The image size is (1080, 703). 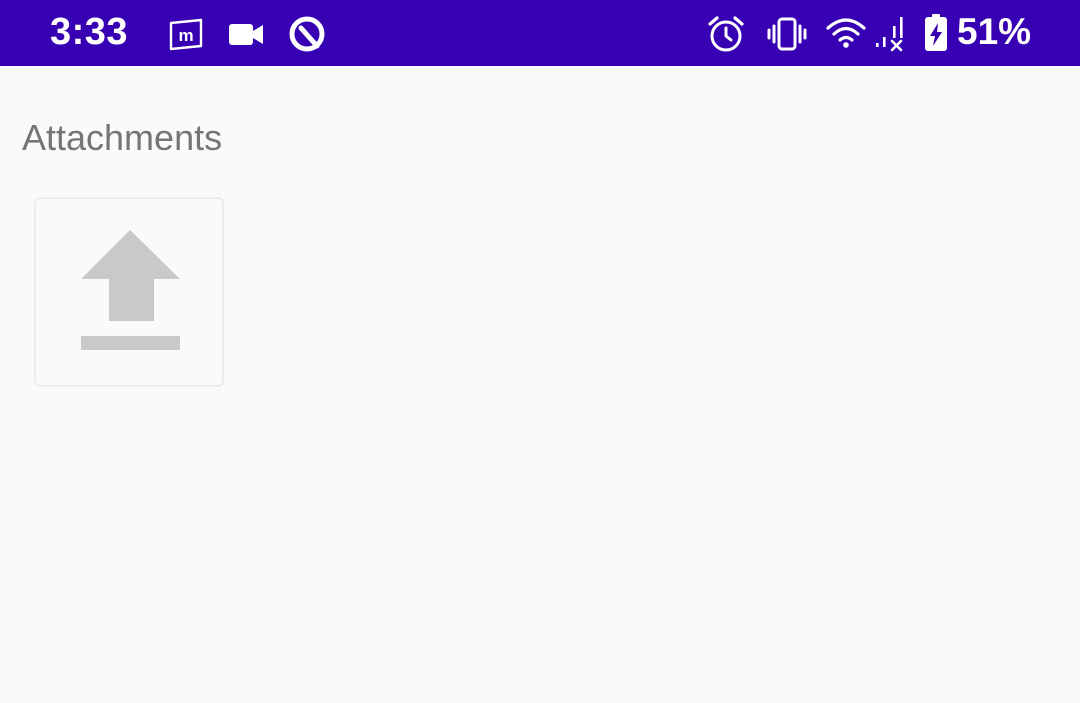 I want to click on status-time: 3:33, so click(x=89, y=32).